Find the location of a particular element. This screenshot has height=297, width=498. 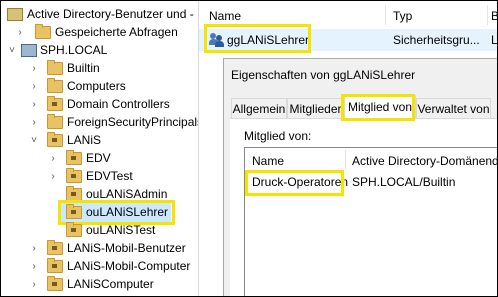

list-cell-description: L is located at coordinates (494, 40).